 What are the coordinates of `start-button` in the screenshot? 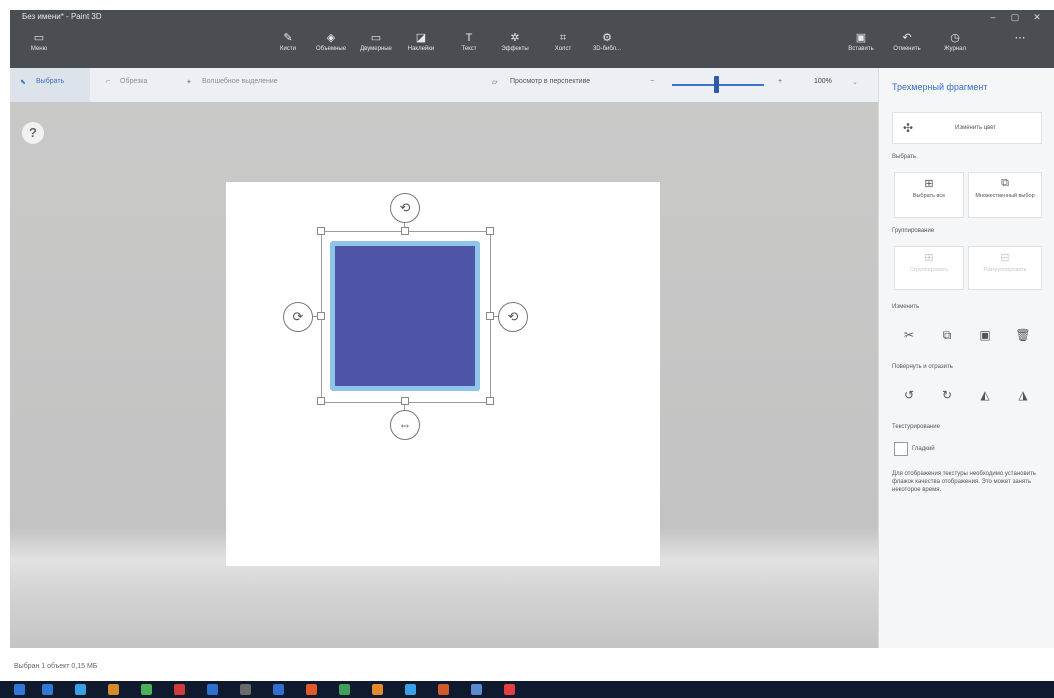 It's located at (19, 689).